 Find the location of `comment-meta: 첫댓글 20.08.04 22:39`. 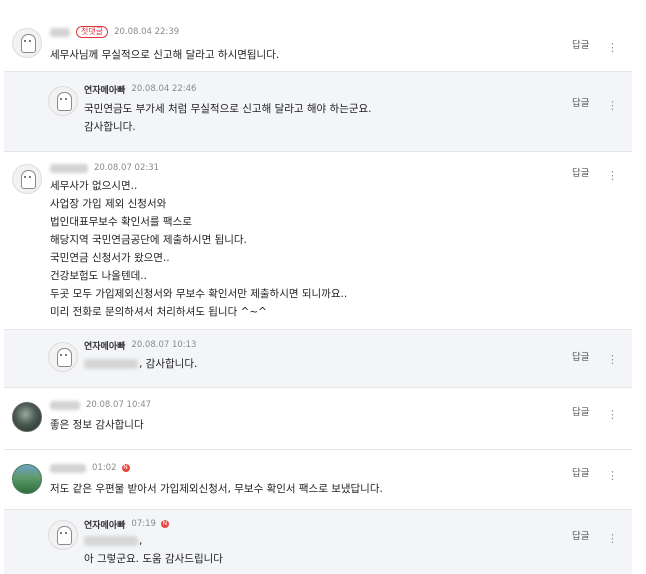

comment-meta: 첫댓글 20.08.04 22:39 is located at coordinates (114, 32).